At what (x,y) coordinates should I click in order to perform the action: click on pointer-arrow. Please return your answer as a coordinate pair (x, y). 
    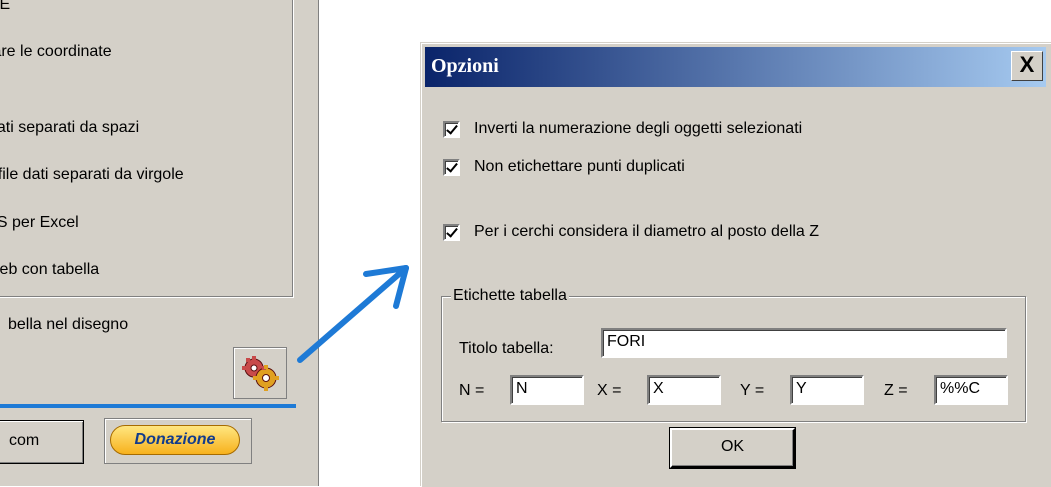
    Looking at the image, I should click on (353, 314).